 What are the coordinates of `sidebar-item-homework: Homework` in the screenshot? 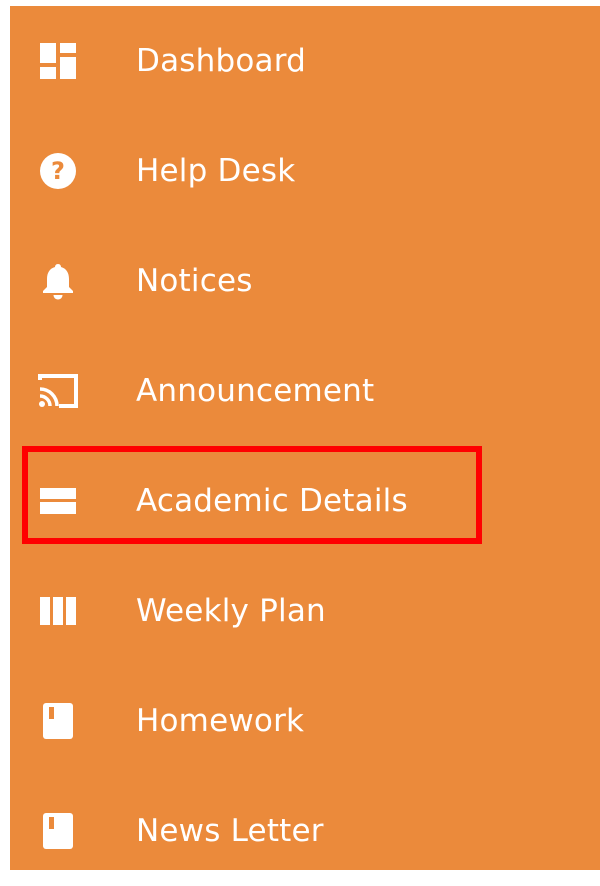 It's located at (305, 721).